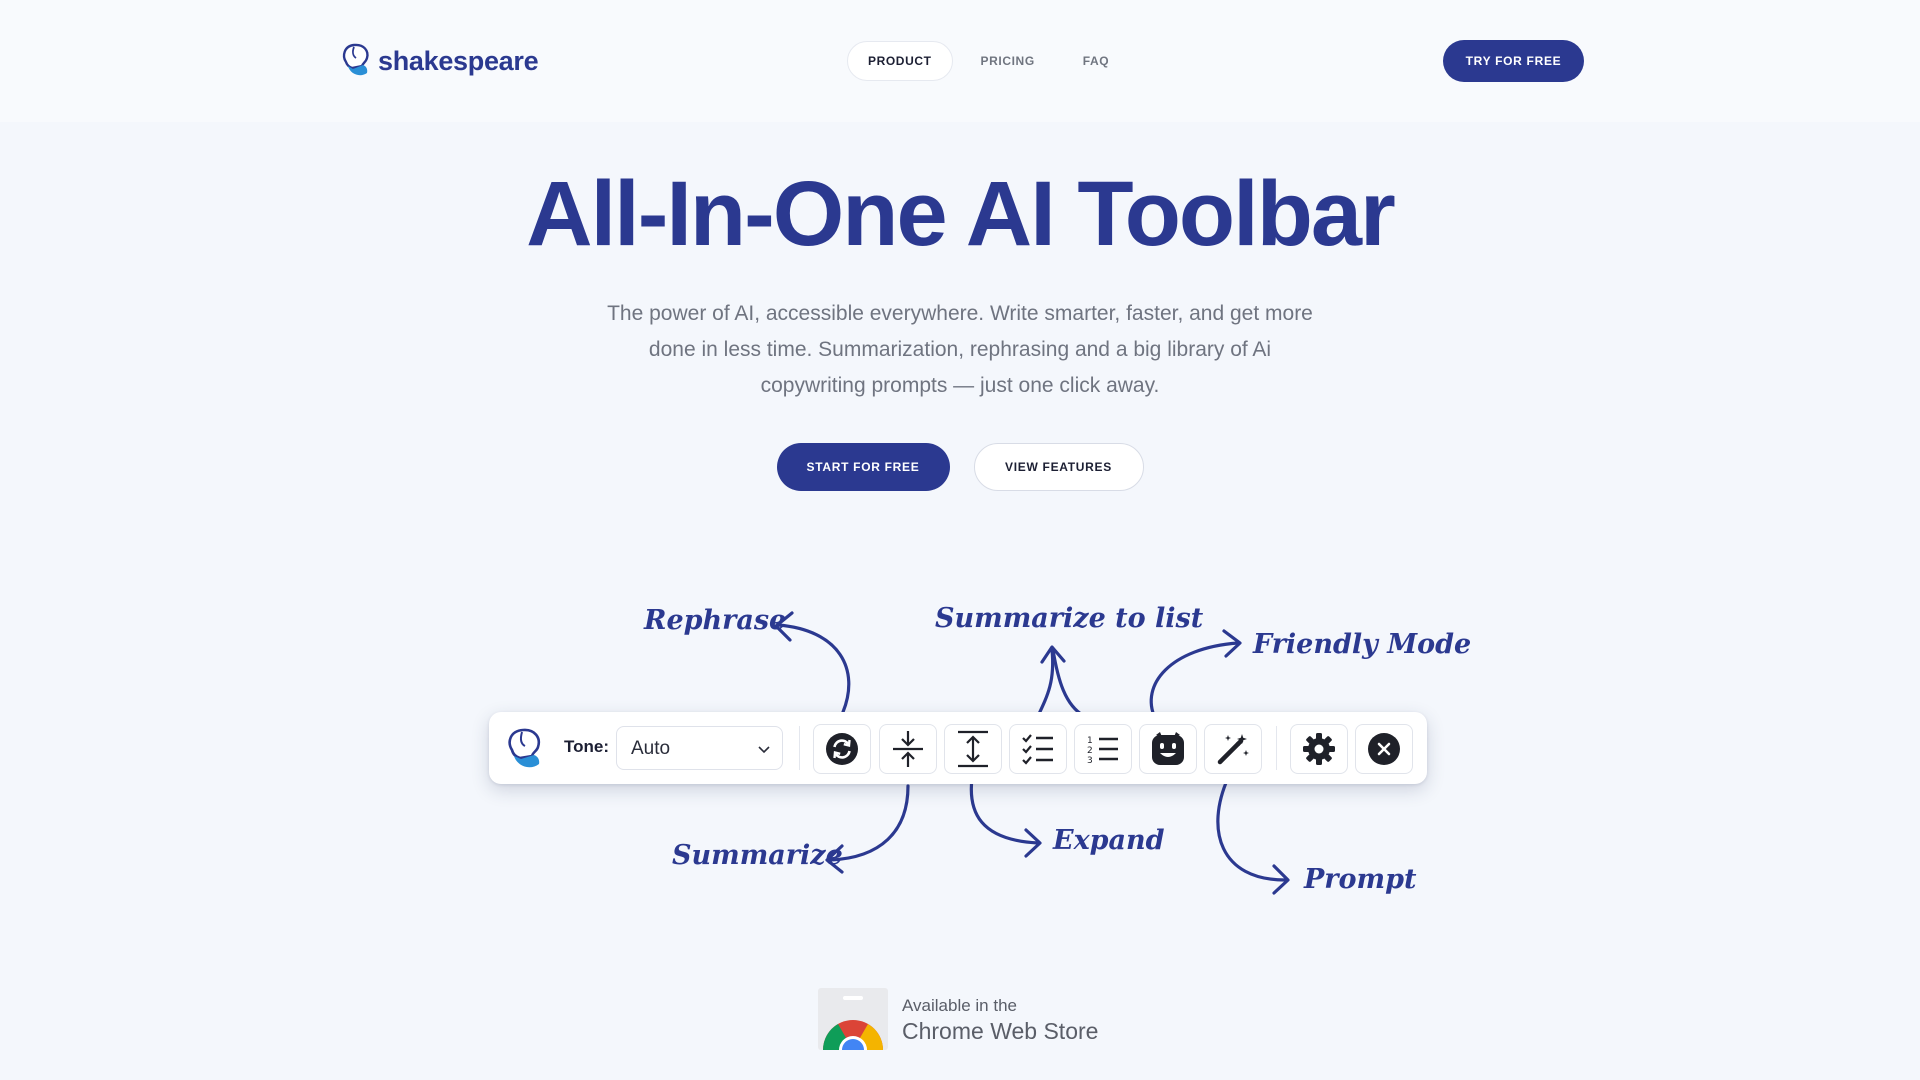 This screenshot has width=1920, height=1080. I want to click on expand-button, so click(973, 749).